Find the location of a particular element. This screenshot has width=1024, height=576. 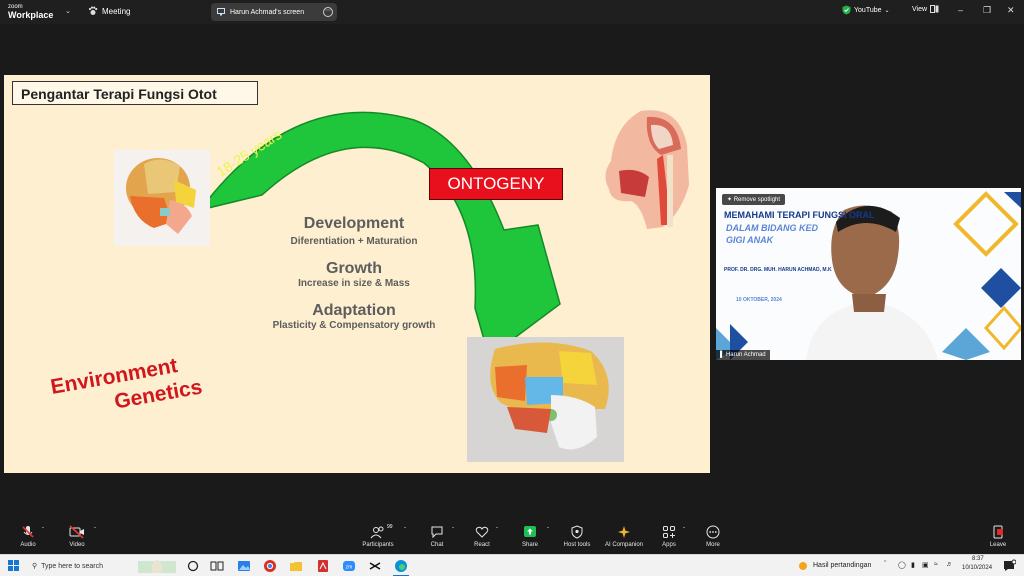

screen-share-pill: Harun Achmad's screen ⋯ is located at coordinates (274, 12).